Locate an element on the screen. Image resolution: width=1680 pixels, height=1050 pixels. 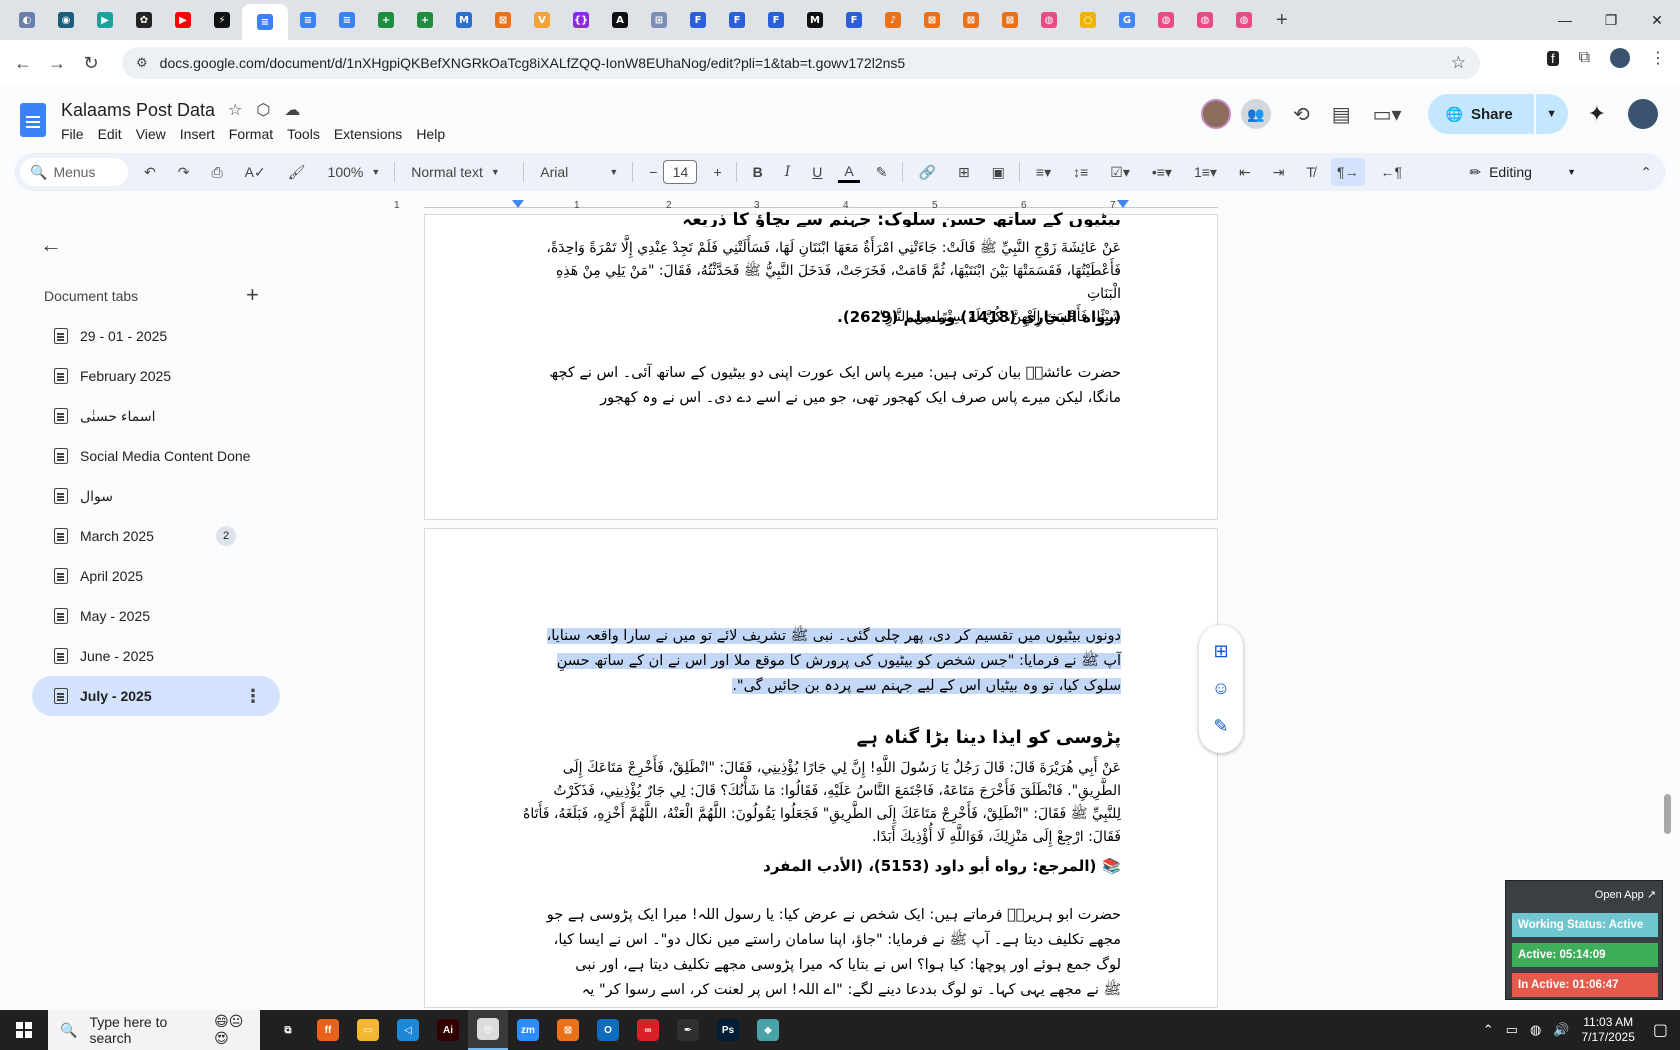
tray-app-icon: ▭ is located at coordinates (1512, 1030).